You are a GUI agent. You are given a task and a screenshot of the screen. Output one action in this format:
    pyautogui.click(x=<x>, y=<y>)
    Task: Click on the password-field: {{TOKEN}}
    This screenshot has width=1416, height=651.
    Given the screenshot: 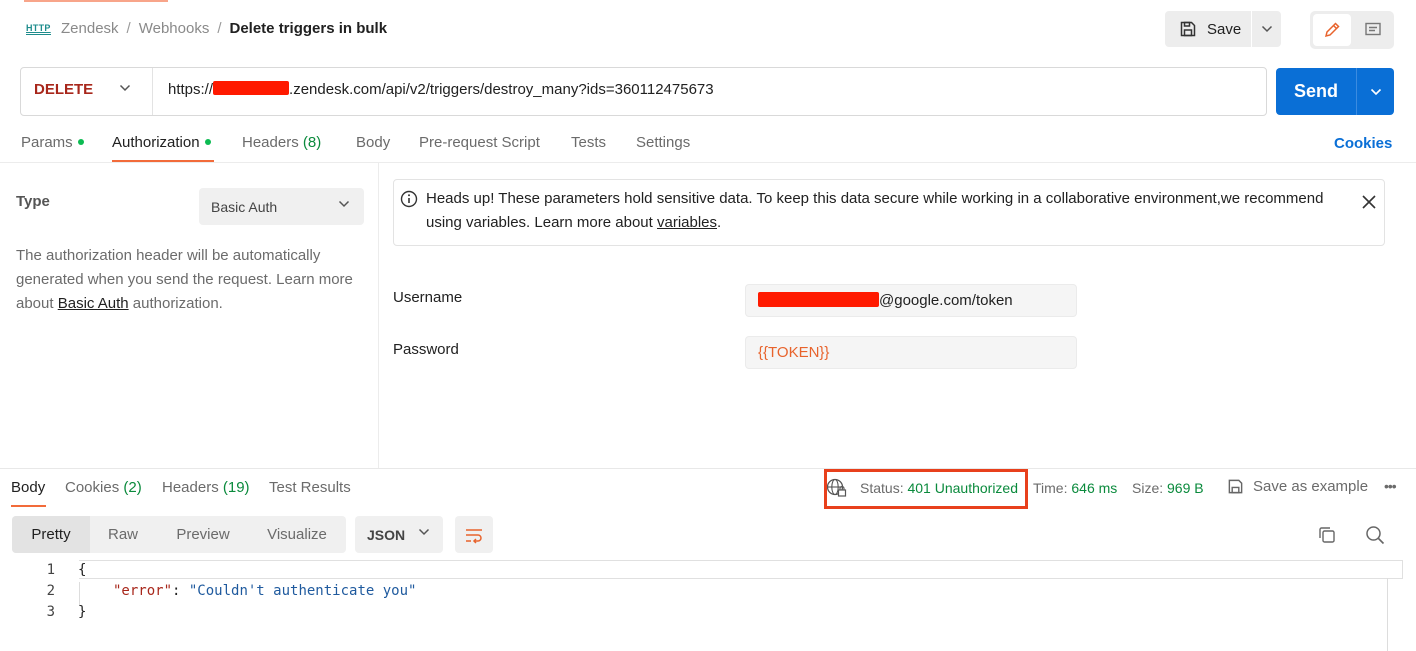 What is the action you would take?
    pyautogui.click(x=911, y=352)
    